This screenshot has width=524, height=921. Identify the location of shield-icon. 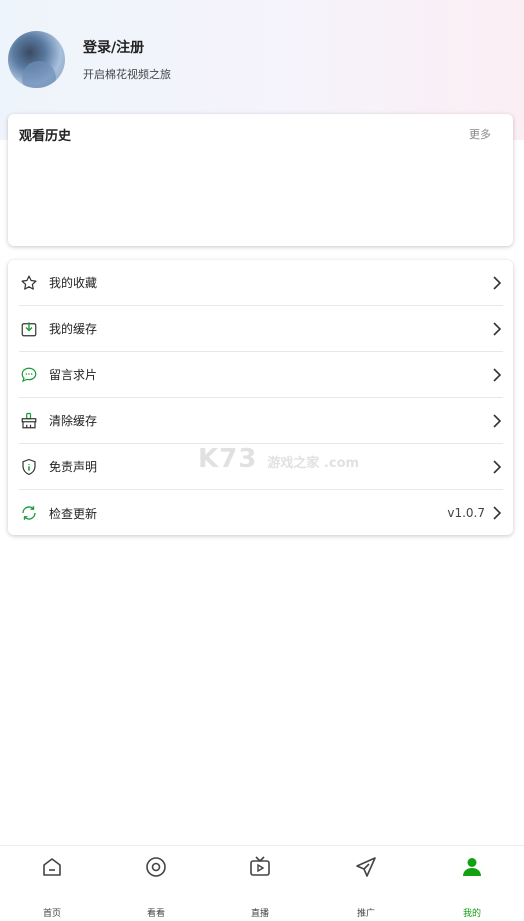
(29, 467).